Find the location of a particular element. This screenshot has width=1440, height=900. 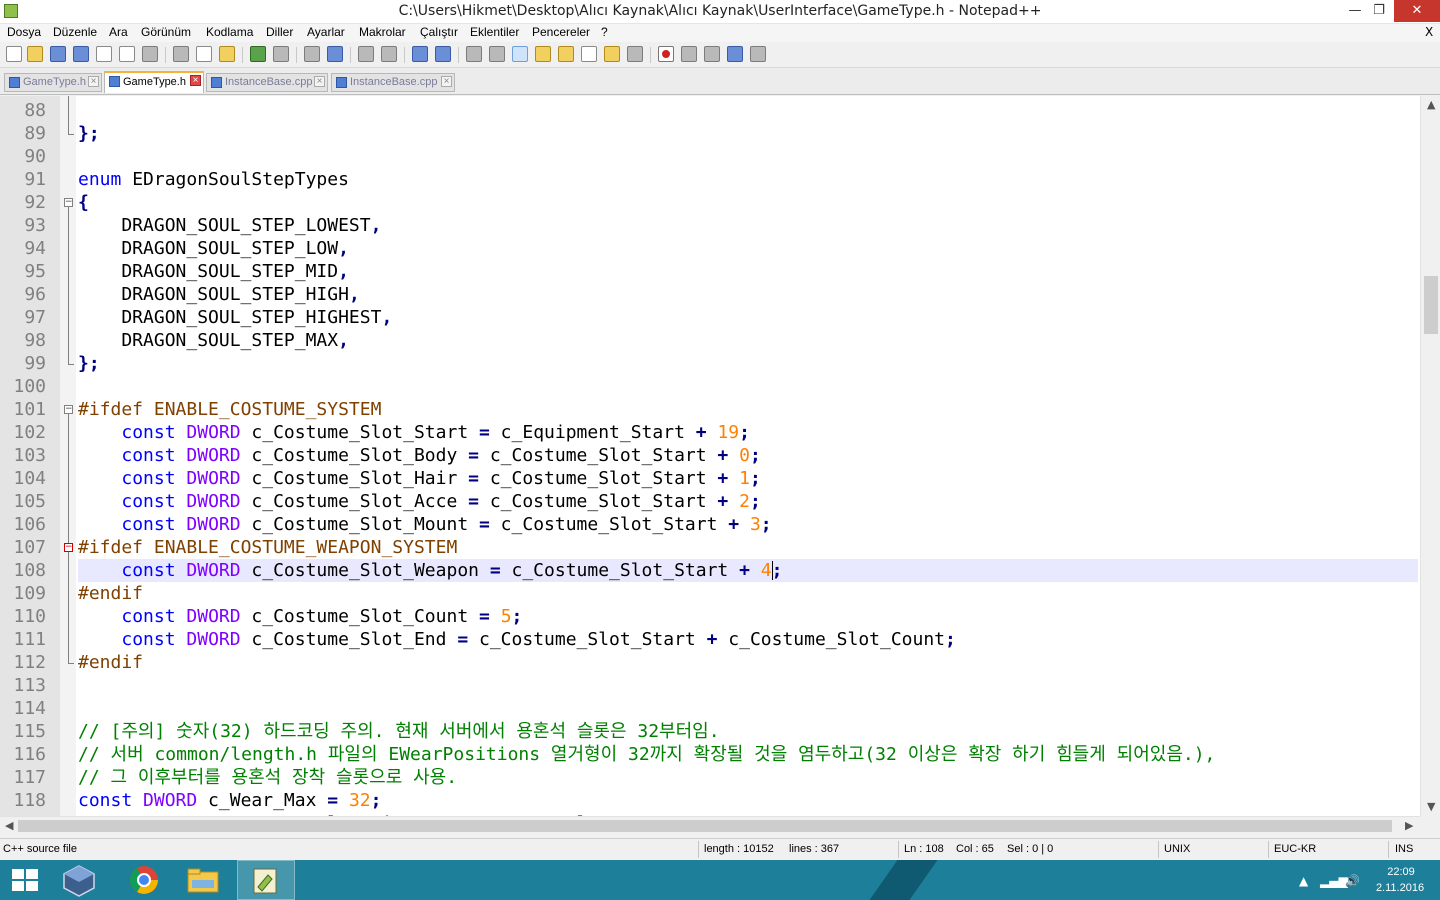

menu-makrolar: Makrolar is located at coordinates (382, 32).